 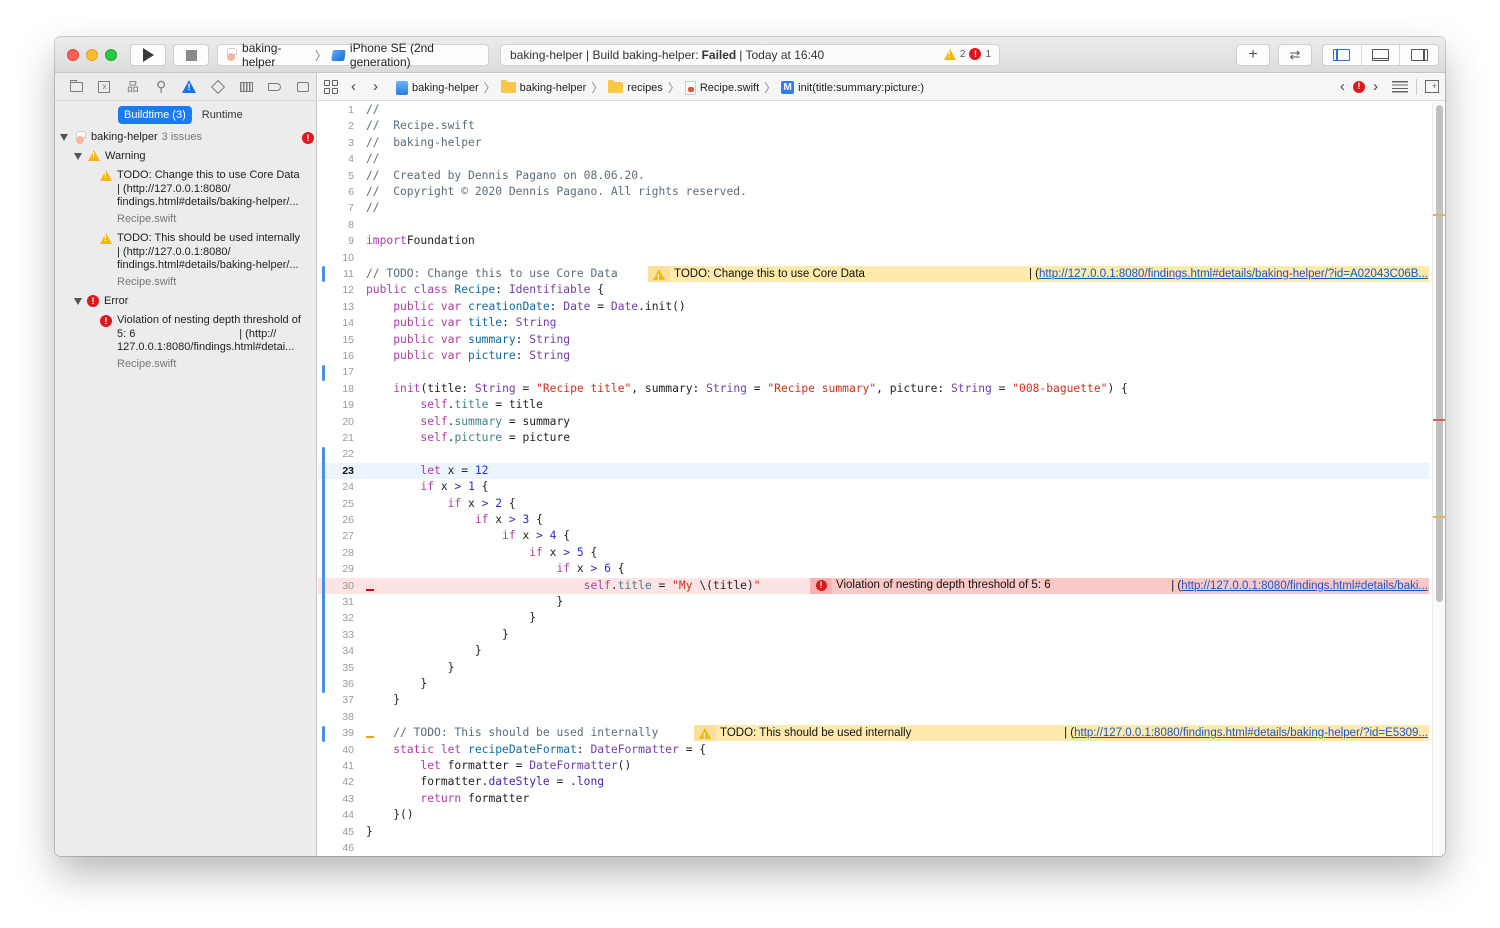 What do you see at coordinates (336, 438) in the screenshot?
I see `line-number: 21` at bounding box center [336, 438].